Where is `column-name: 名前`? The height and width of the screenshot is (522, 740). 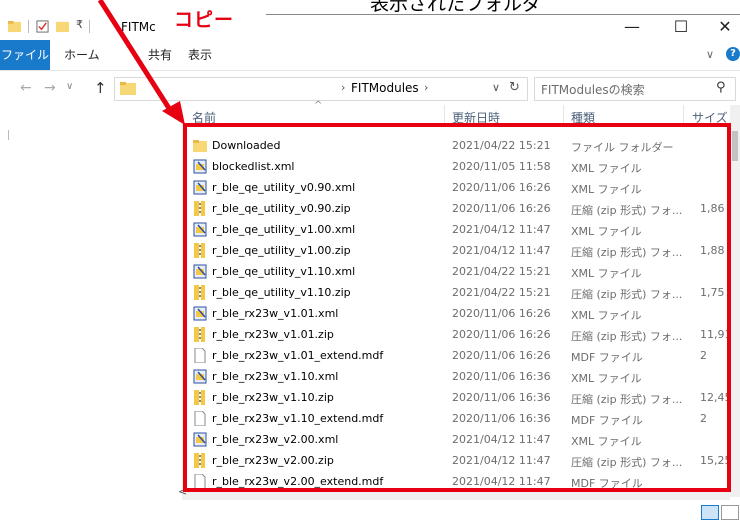
column-name: 名前 is located at coordinates (204, 117).